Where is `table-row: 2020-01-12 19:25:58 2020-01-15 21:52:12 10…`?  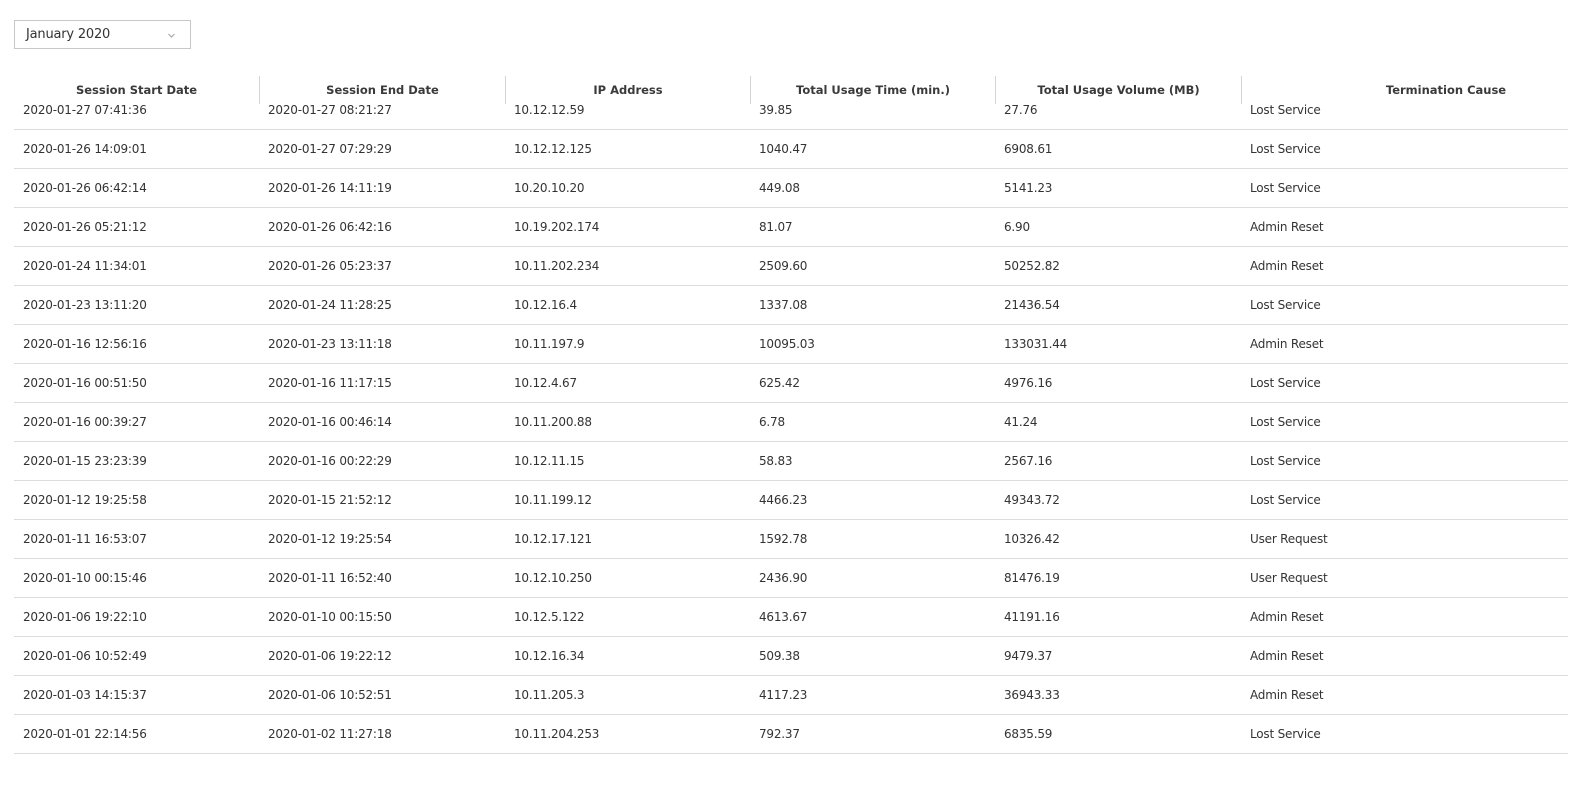
table-row: 2020-01-12 19:25:58 2020-01-15 21:52:12 10… is located at coordinates (791, 500).